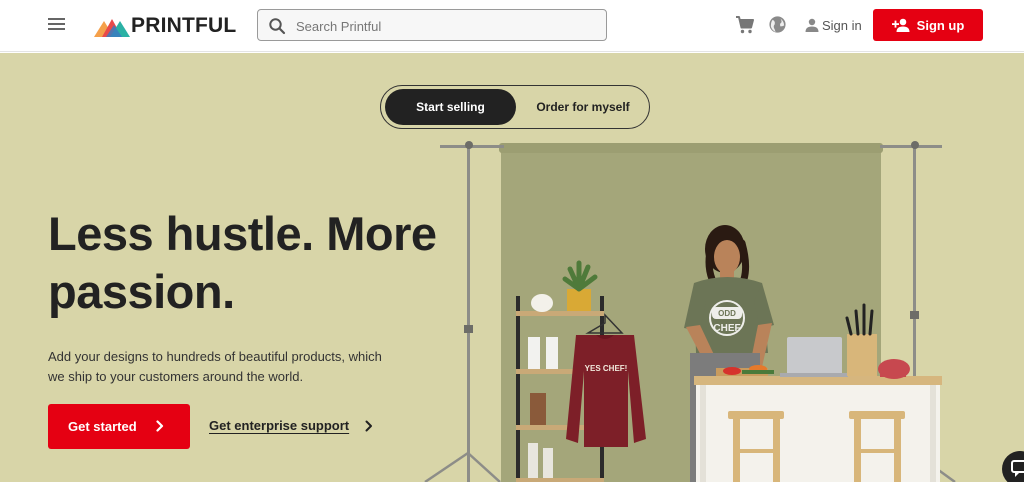 The width and height of the screenshot is (1024, 482). I want to click on sign-up-button: Sign up, so click(928, 25).